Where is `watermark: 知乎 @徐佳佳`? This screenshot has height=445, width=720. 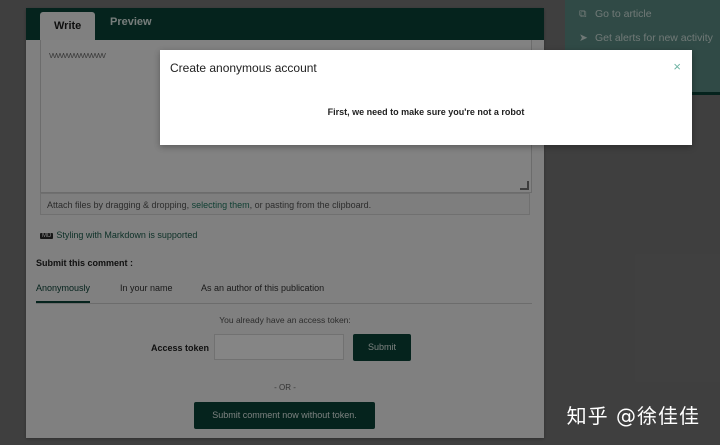 watermark: 知乎 @徐佳佳 is located at coordinates (633, 416).